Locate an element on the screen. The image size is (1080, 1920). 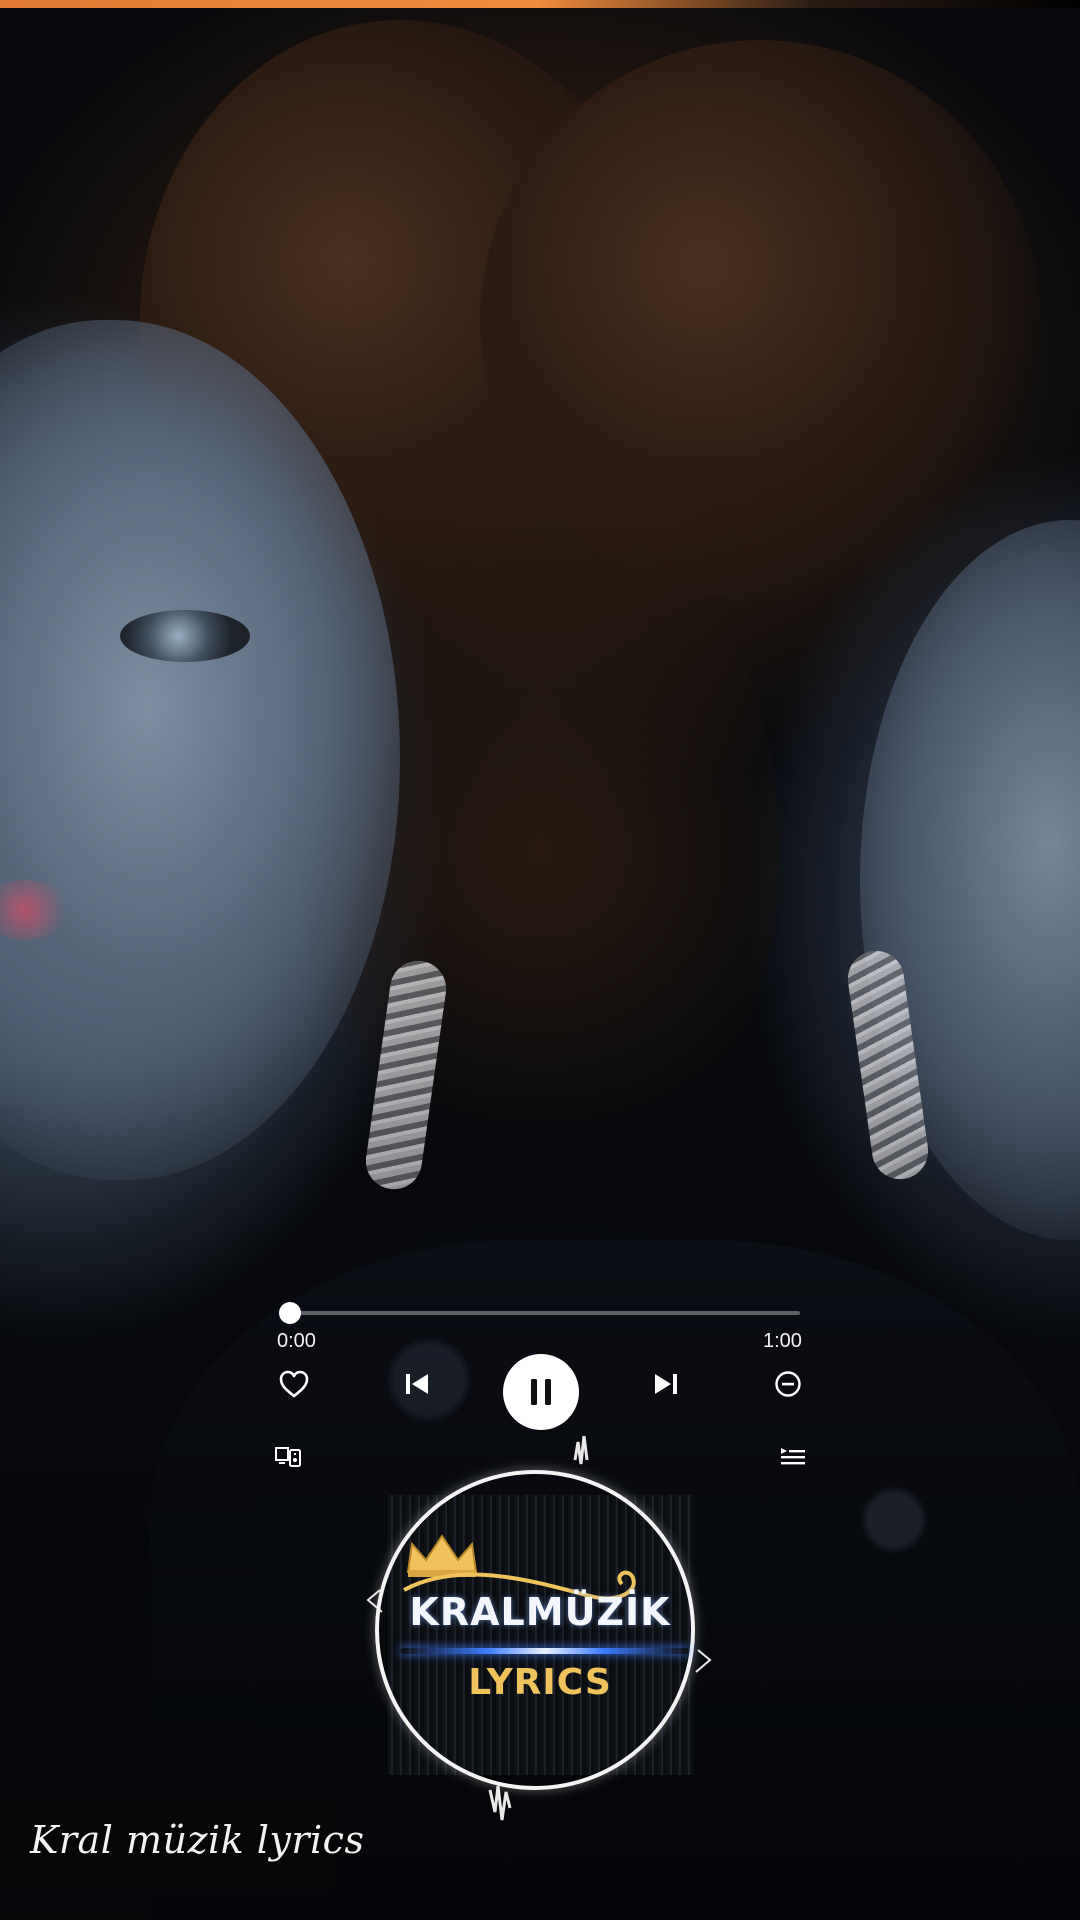
queue-button is located at coordinates (793, 1457).